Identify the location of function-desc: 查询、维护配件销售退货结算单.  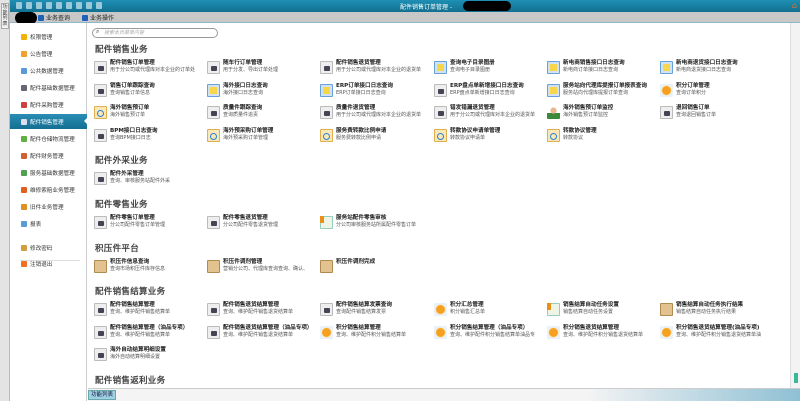
(258, 334).